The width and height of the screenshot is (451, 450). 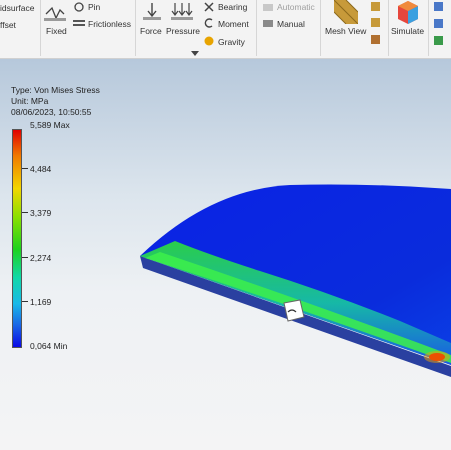 What do you see at coordinates (41, 213) in the screenshot?
I see `legend-value-2: 3,379` at bounding box center [41, 213].